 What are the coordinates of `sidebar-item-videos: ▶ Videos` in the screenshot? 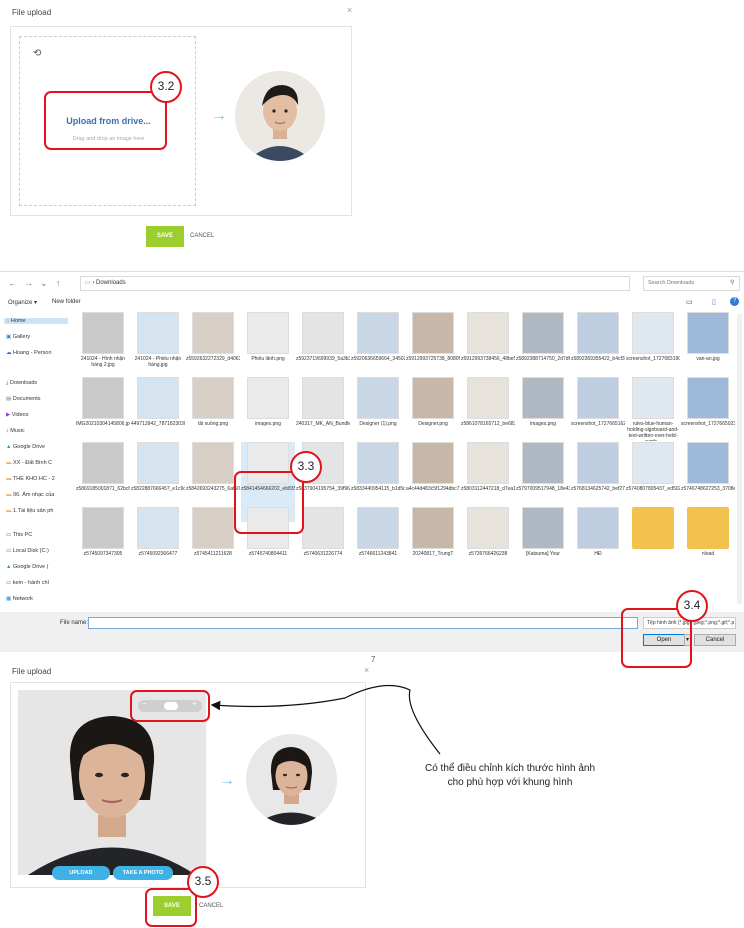 It's located at (17, 415).